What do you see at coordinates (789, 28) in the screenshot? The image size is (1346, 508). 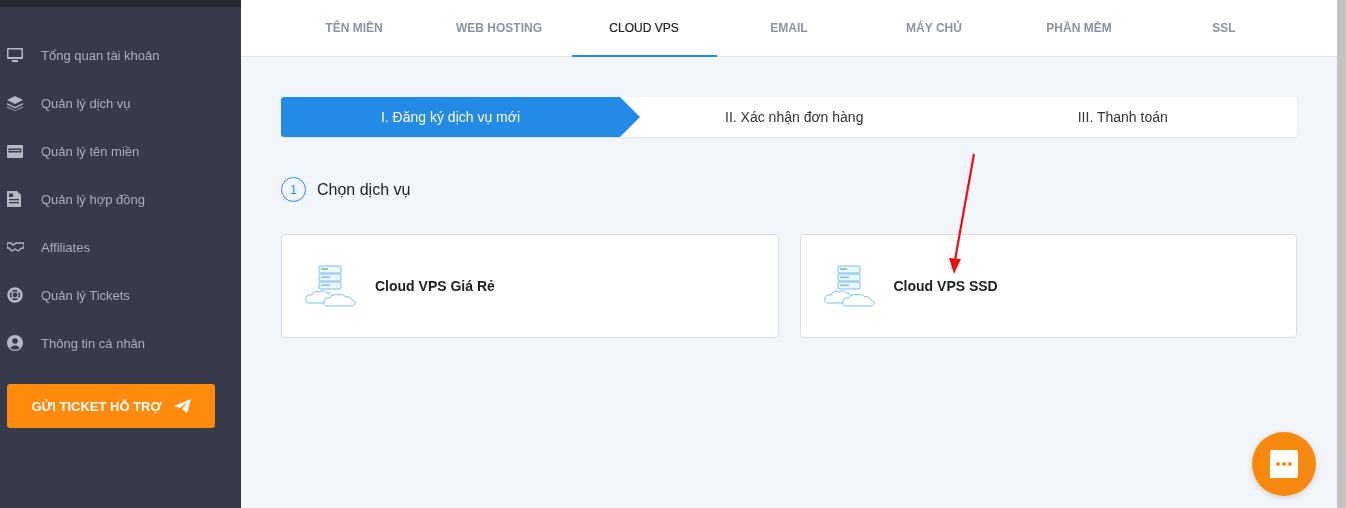 I see `nav-tab: EMAIL` at bounding box center [789, 28].